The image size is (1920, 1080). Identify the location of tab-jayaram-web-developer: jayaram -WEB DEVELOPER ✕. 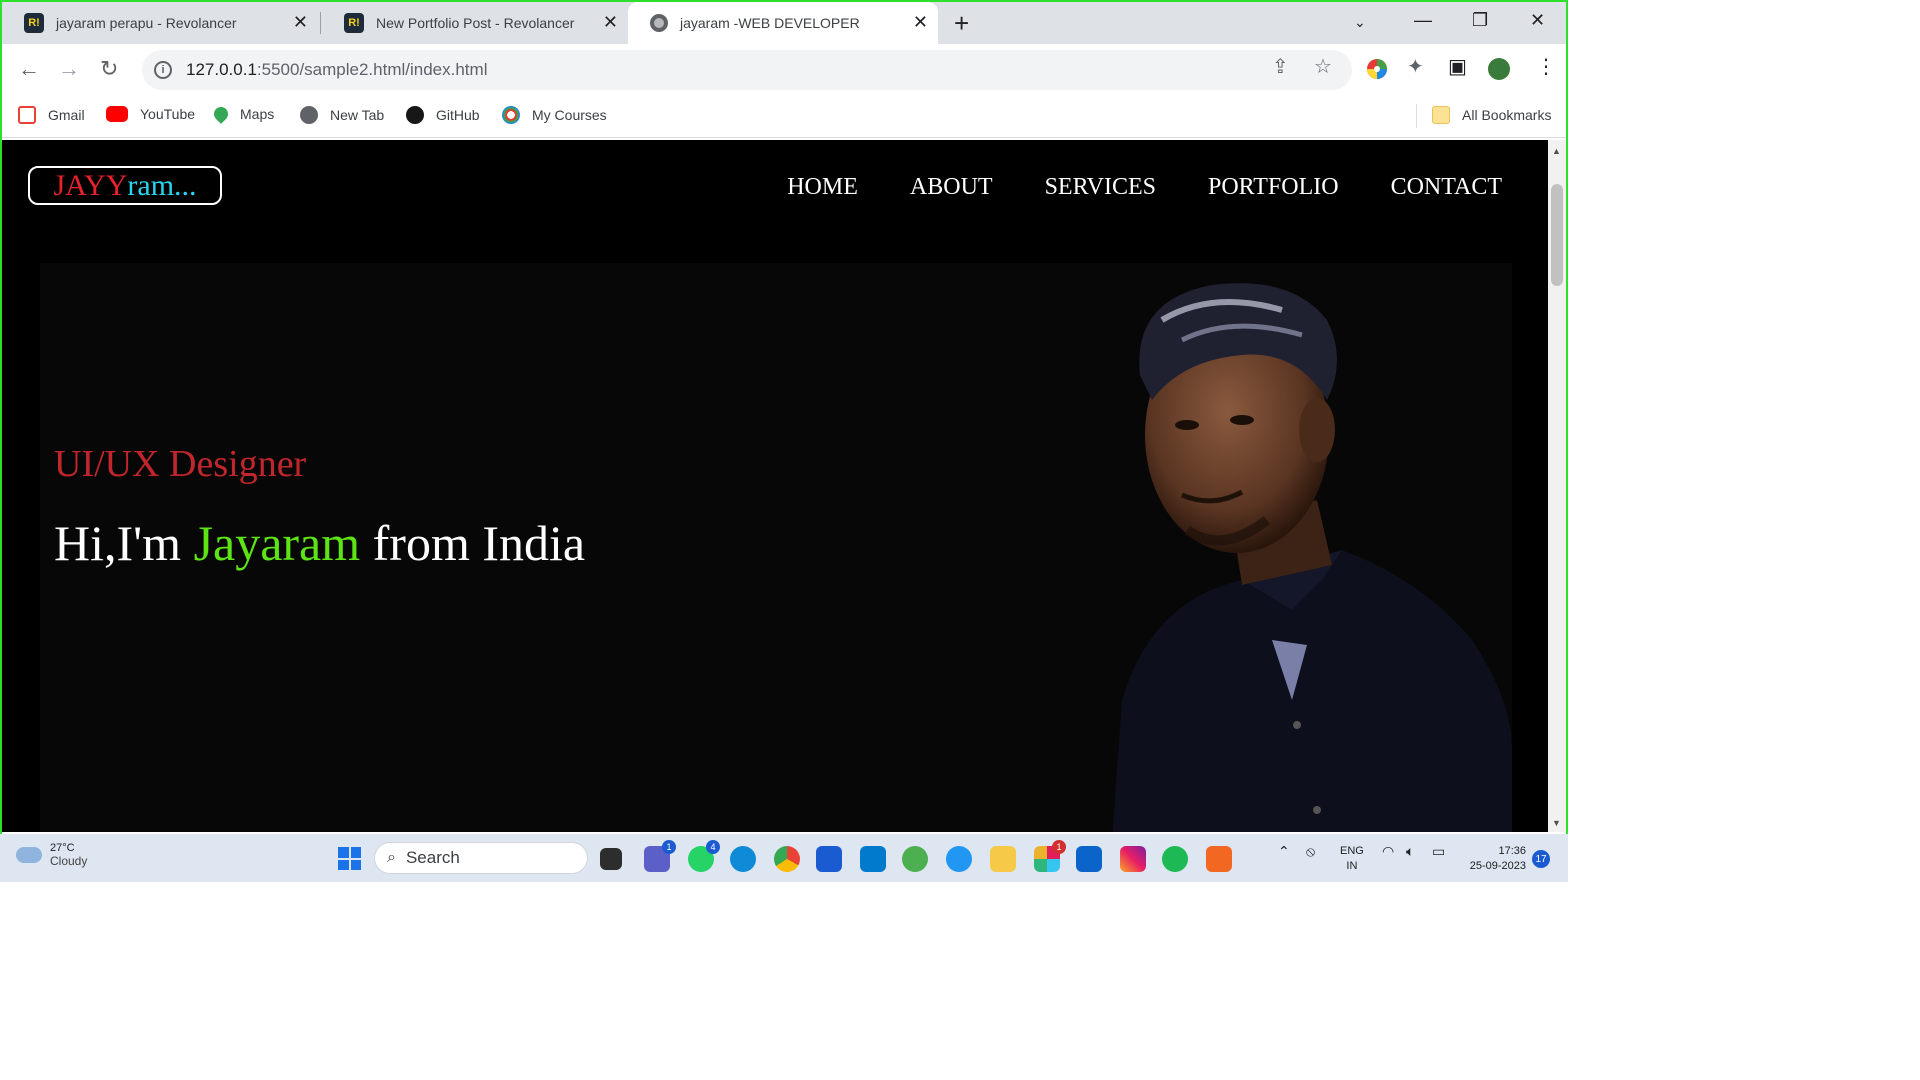
(783, 23).